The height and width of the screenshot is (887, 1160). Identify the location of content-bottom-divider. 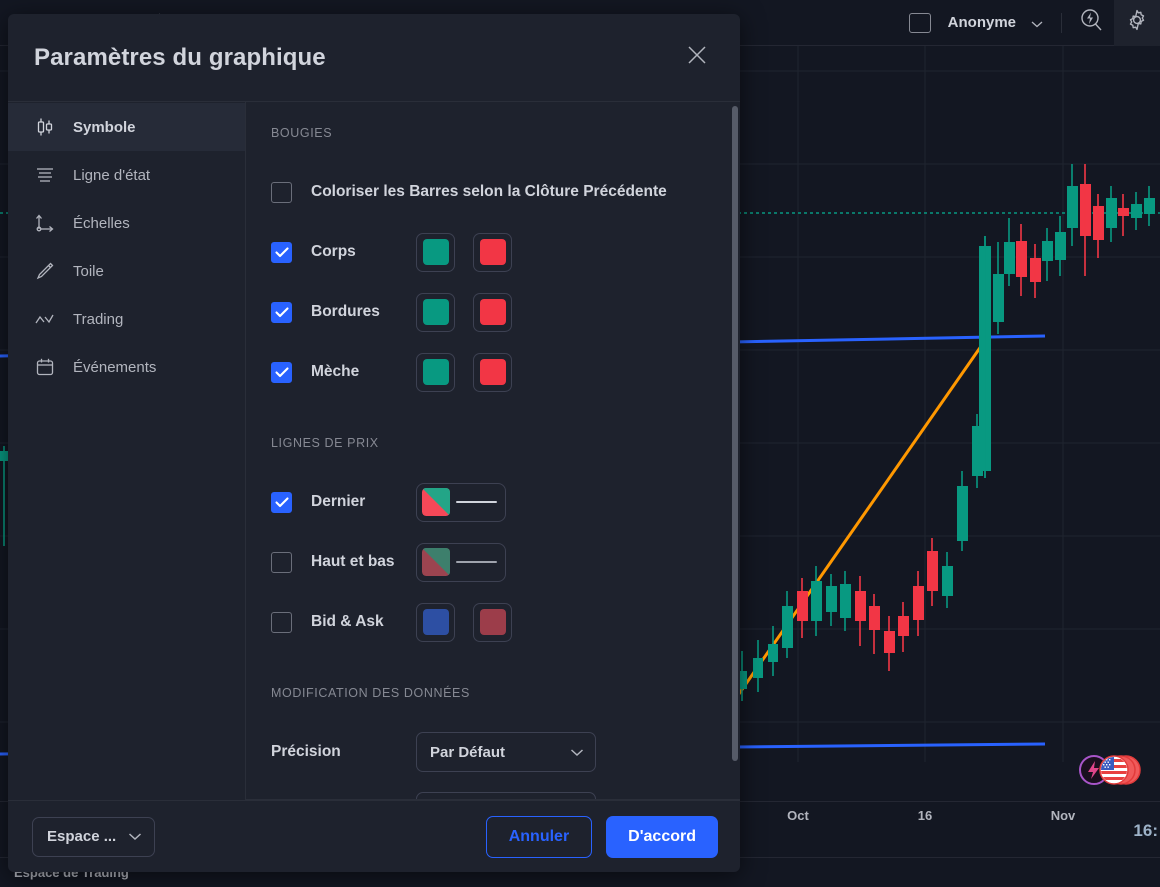
(493, 799).